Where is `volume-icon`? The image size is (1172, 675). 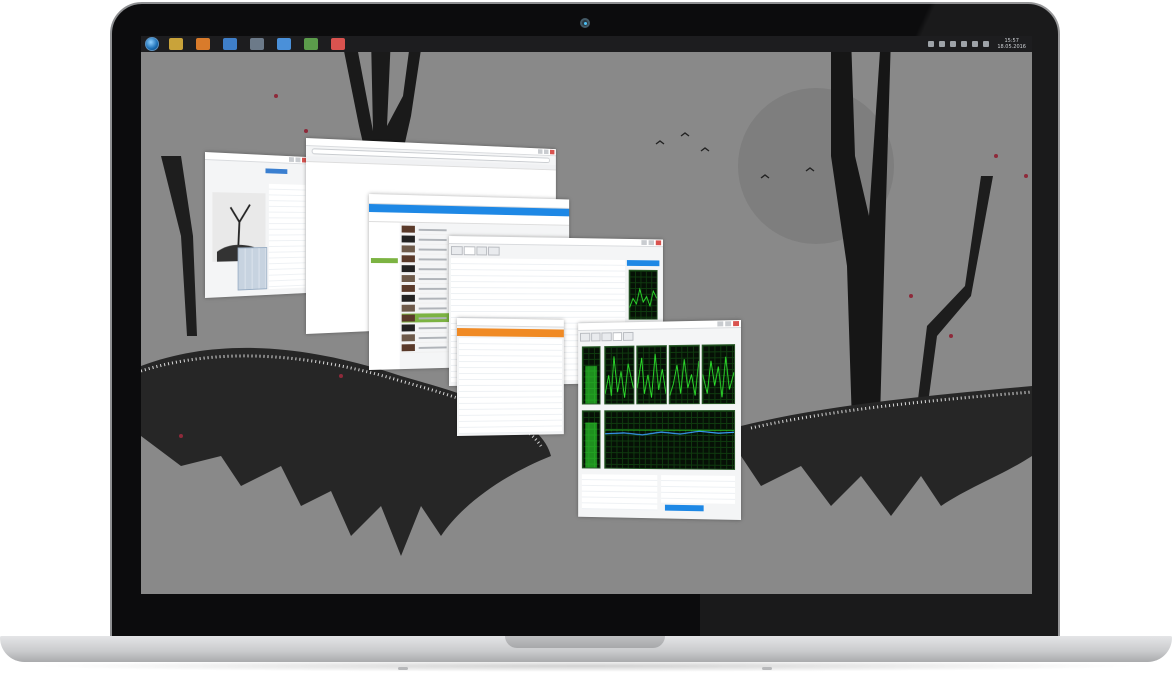 volume-icon is located at coordinates (975, 44).